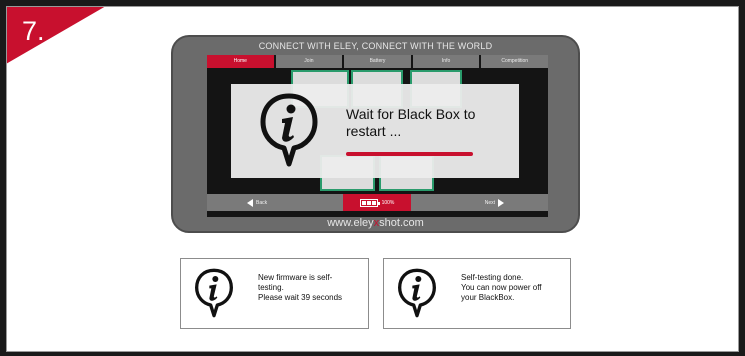 The image size is (745, 356). I want to click on url-prefix: www.eley, so click(350, 223).